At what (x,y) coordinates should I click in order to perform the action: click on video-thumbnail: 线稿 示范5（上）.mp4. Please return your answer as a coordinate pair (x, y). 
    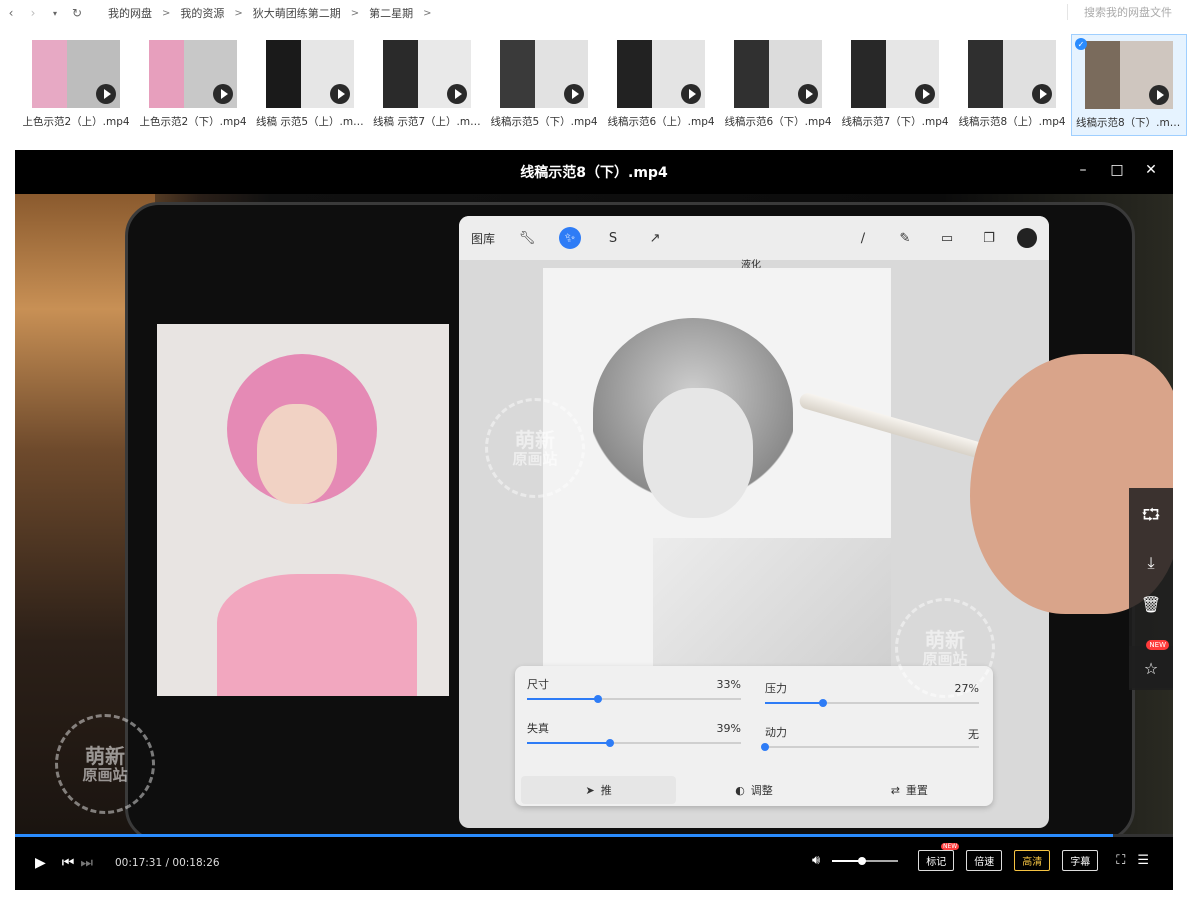
    Looking at the image, I should click on (310, 85).